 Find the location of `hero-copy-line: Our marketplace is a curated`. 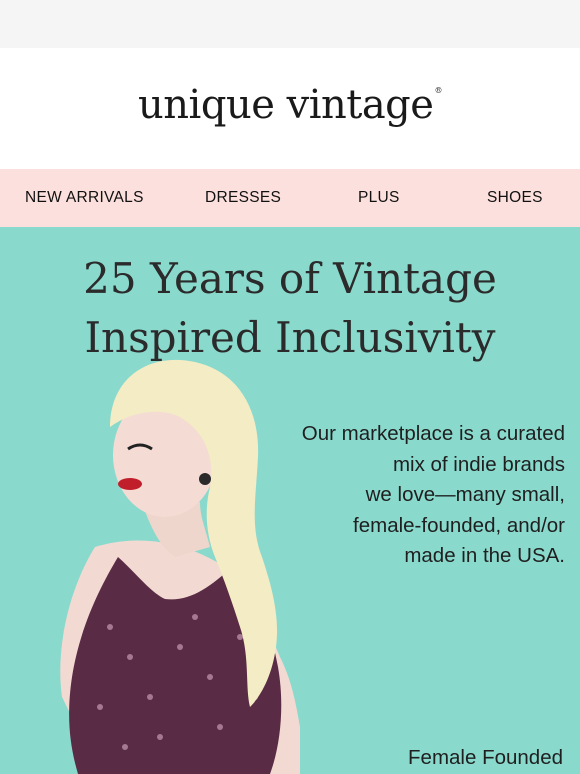

hero-copy-line: Our marketplace is a curated is located at coordinates (433, 433).